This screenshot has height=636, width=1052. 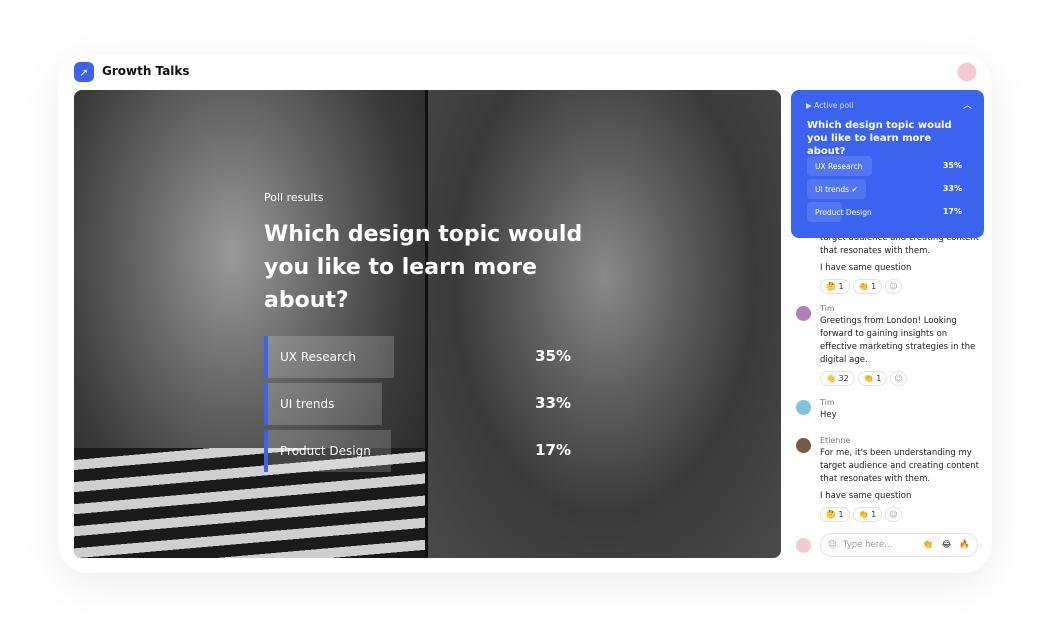 I want to click on active-poll-percent: 33%, so click(x=952, y=188).